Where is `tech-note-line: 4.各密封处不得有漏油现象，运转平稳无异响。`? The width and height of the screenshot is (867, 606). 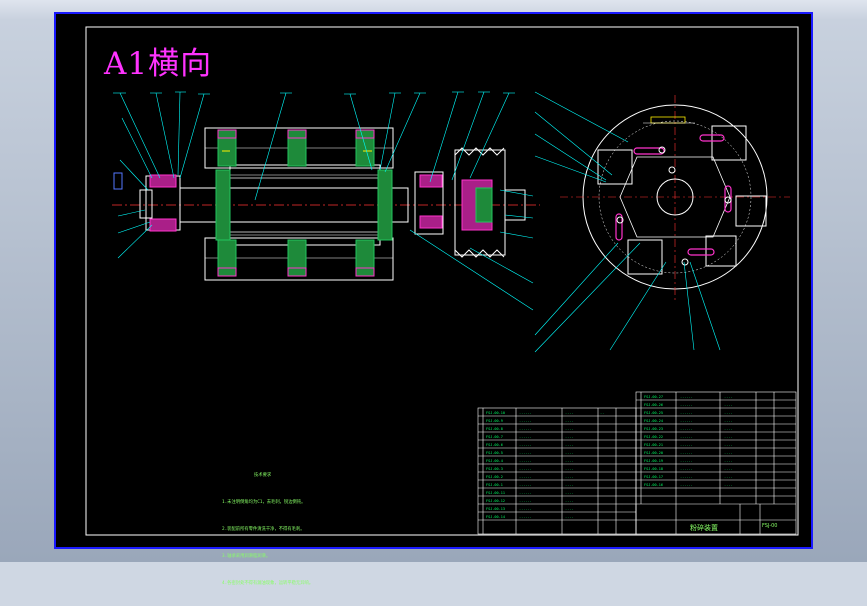
tech-note-line: 4.各密封处不得有漏油现象，运转平稳无异响。 is located at coordinates (268, 583).